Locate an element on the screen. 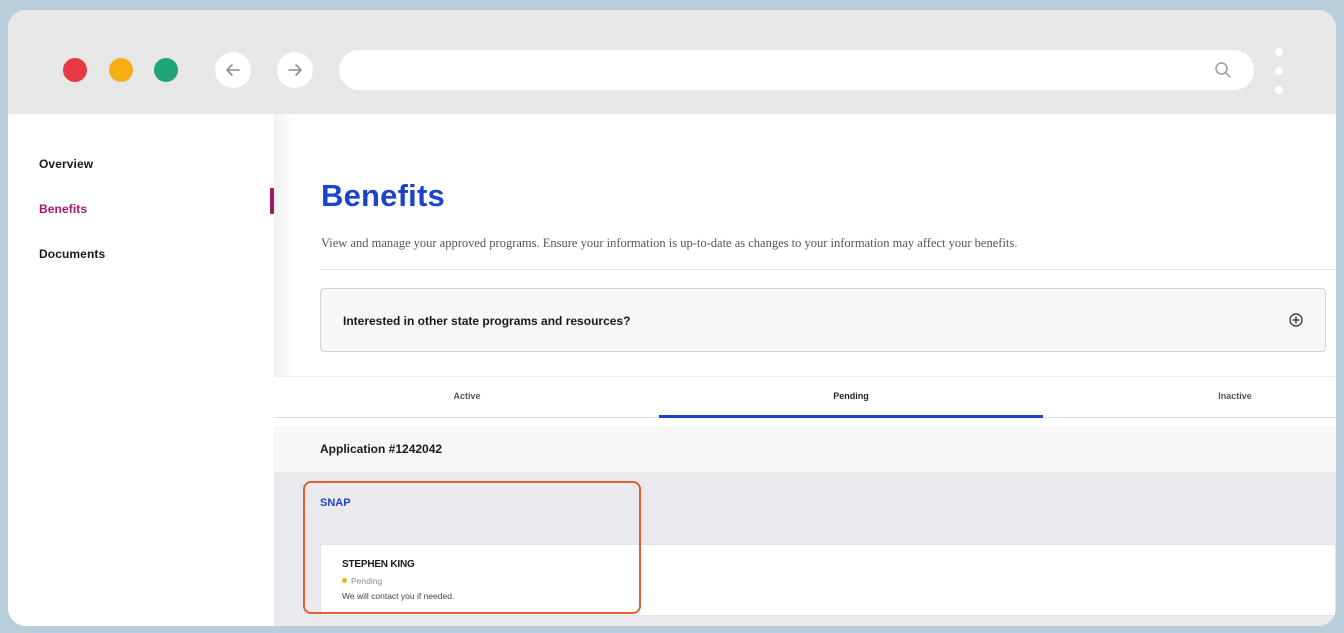  tab-inactive: Inactive is located at coordinates (1189, 396).